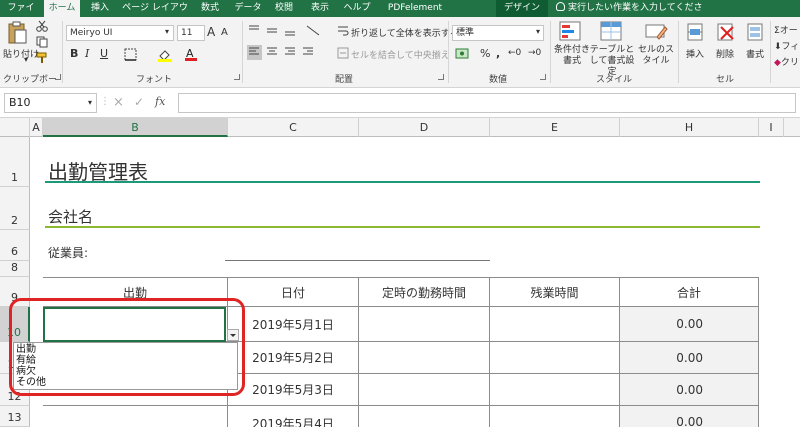 The image size is (800, 427). I want to click on decrease-decimal-icon: →0, so click(534, 53).